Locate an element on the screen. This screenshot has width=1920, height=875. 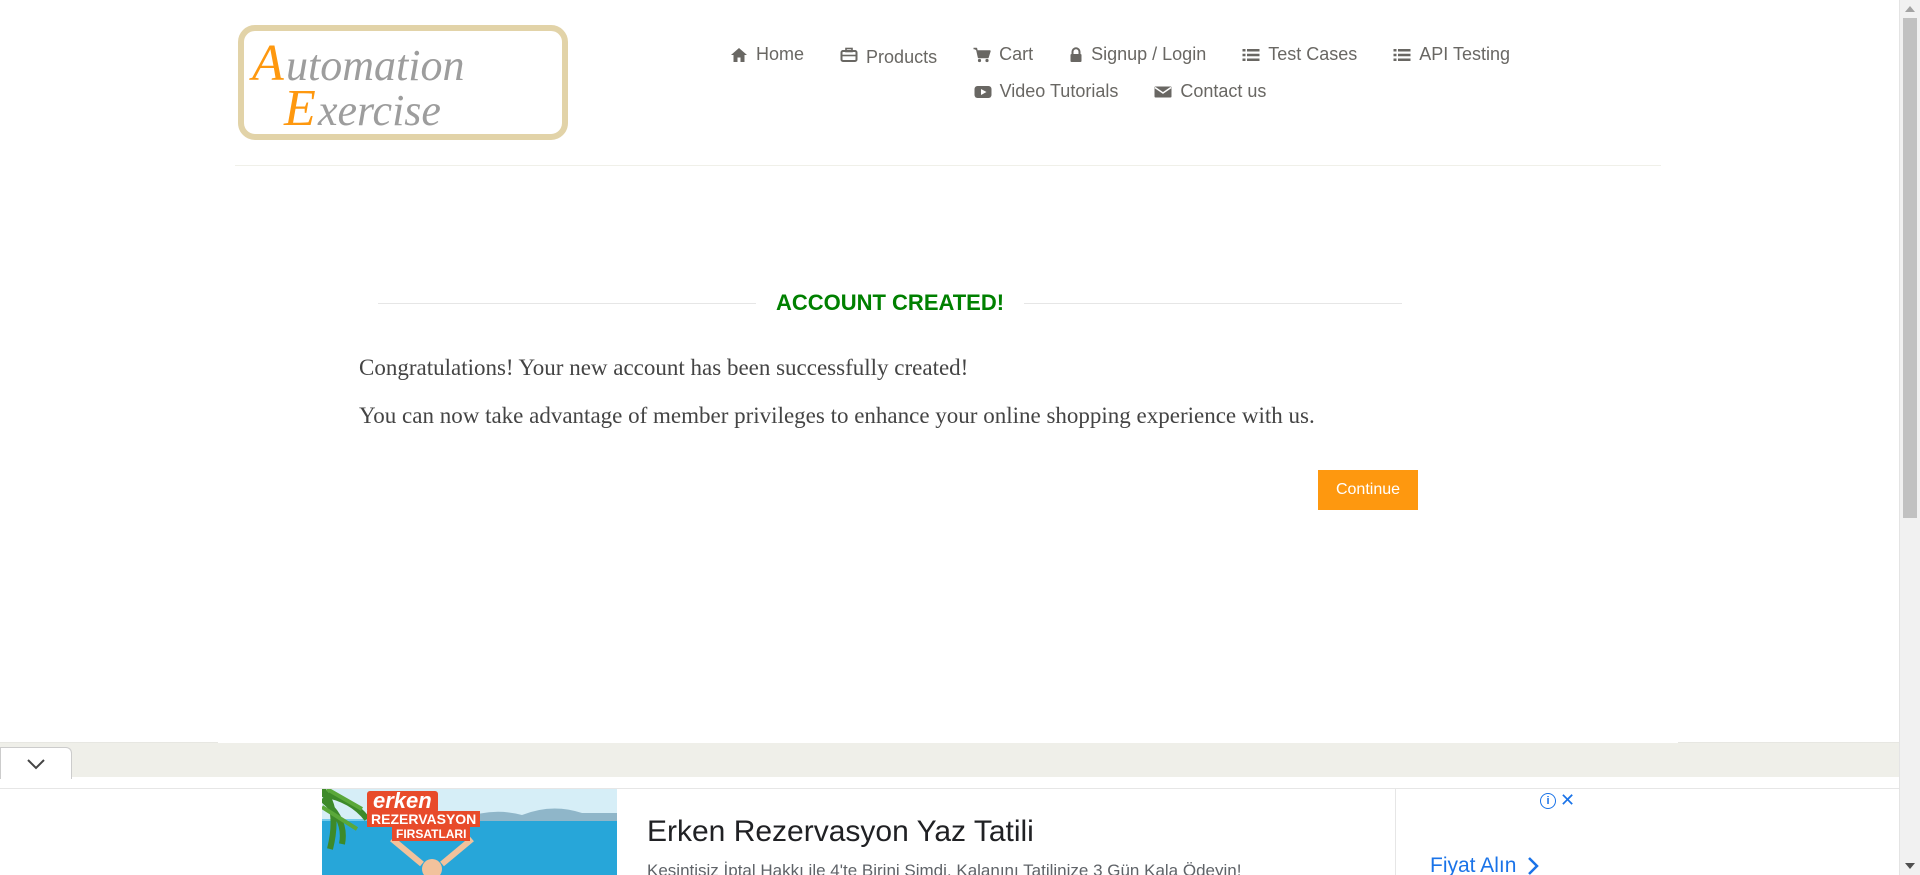
nav-row-2: Video Tutorials Contact us is located at coordinates (1120, 91).